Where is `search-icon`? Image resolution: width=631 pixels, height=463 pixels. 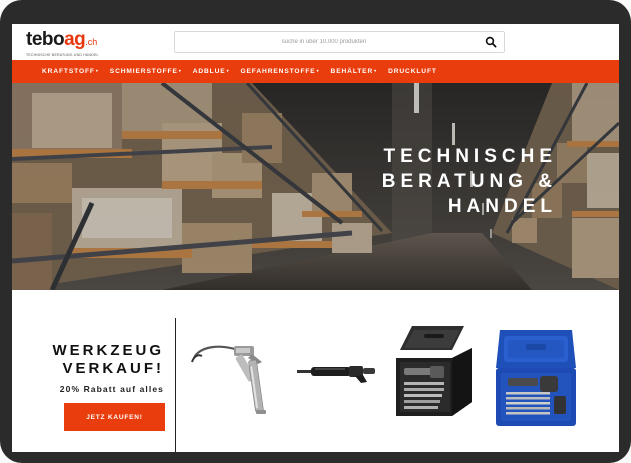
search-icon is located at coordinates (491, 42).